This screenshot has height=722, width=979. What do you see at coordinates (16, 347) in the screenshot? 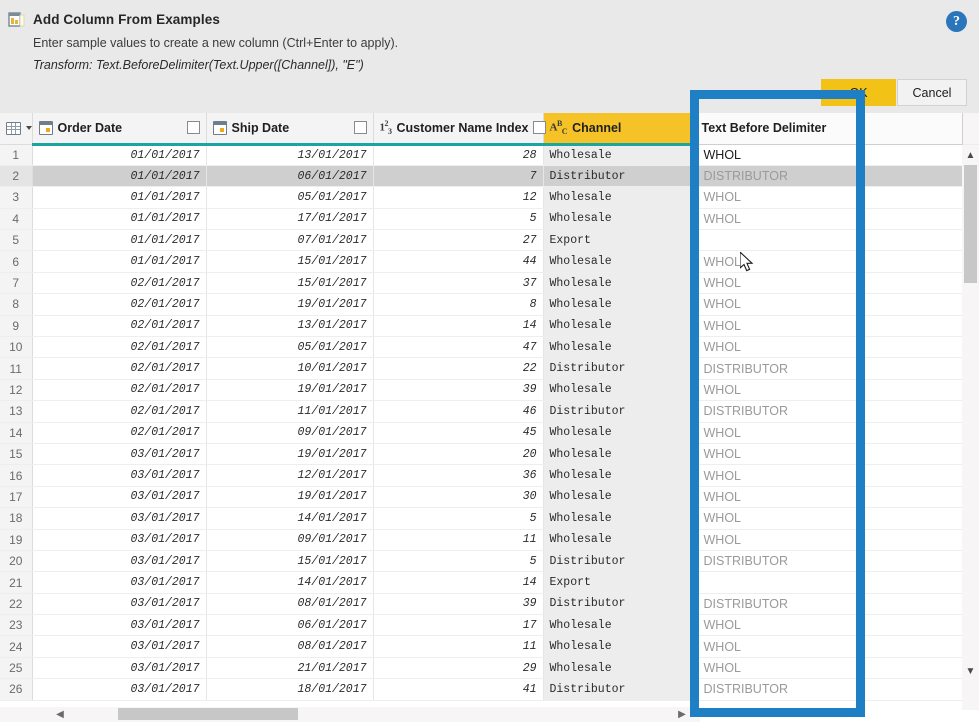
I see `row-number-cell: 10` at bounding box center [16, 347].